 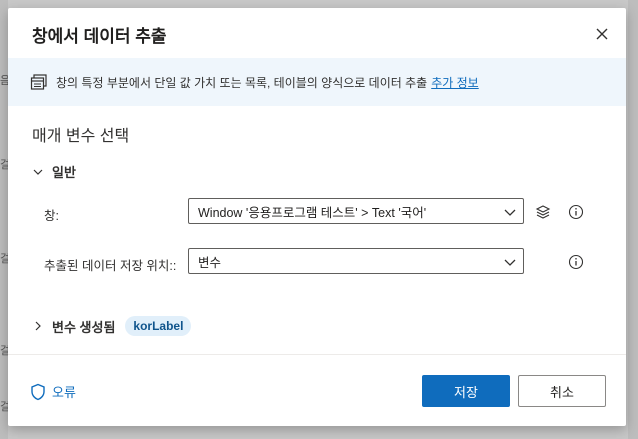 I want to click on chevron-right-icon, so click(x=39, y=326).